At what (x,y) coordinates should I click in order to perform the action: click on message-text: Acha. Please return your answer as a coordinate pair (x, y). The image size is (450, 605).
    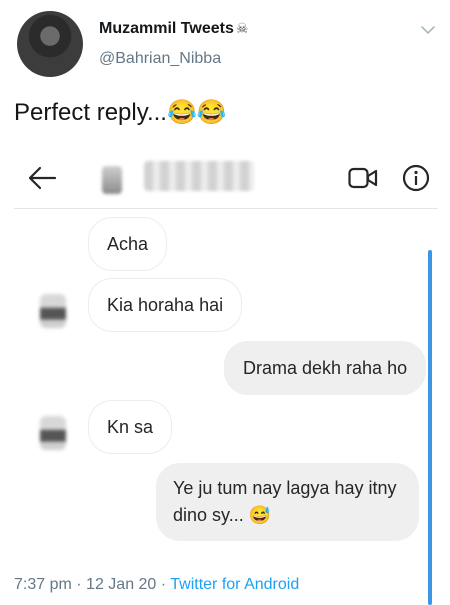
    Looking at the image, I should click on (128, 244).